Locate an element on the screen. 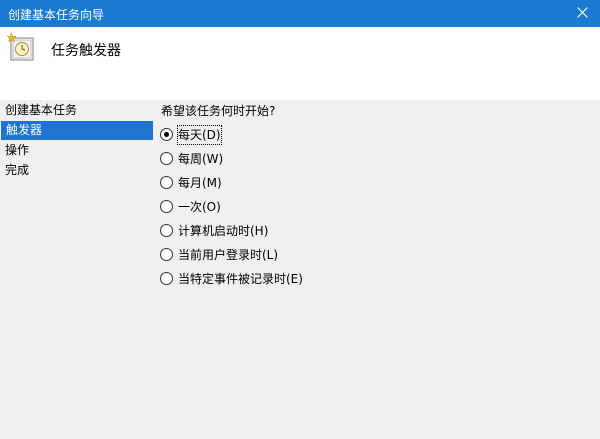  option-at-startup-label: 计算机启动时(H) is located at coordinates (223, 230).